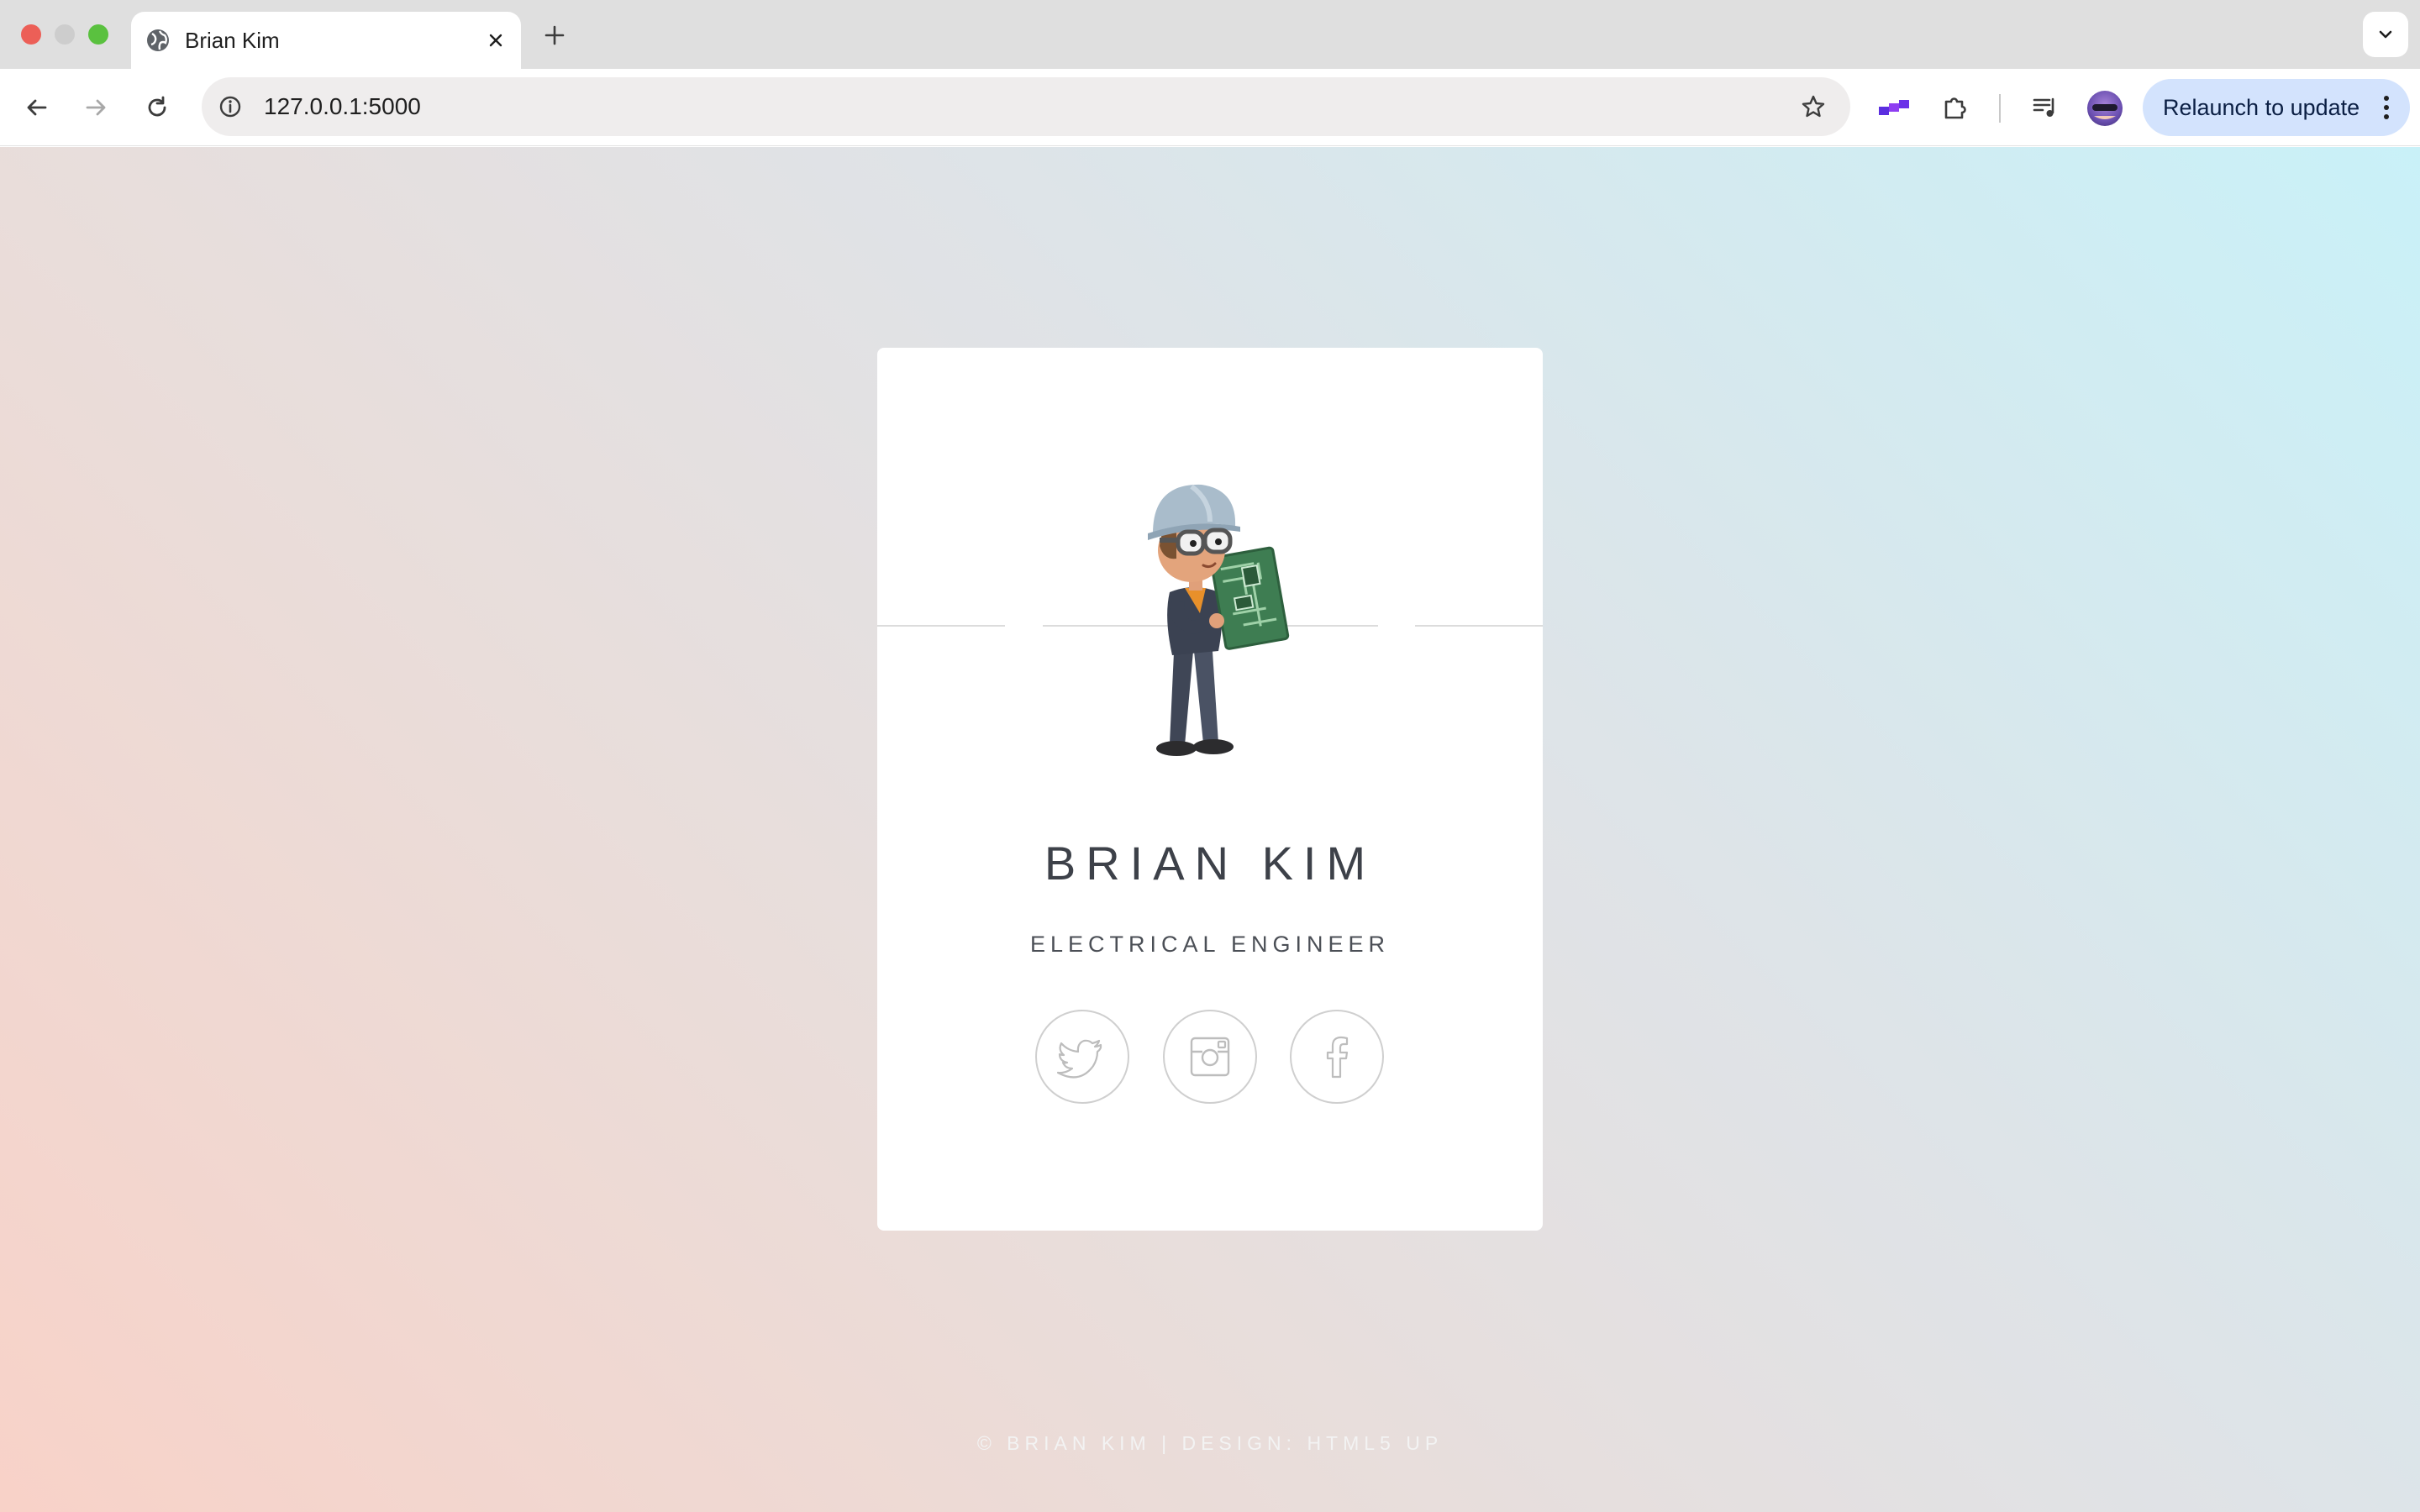  I want to click on media-queue-icon, so click(2044, 107).